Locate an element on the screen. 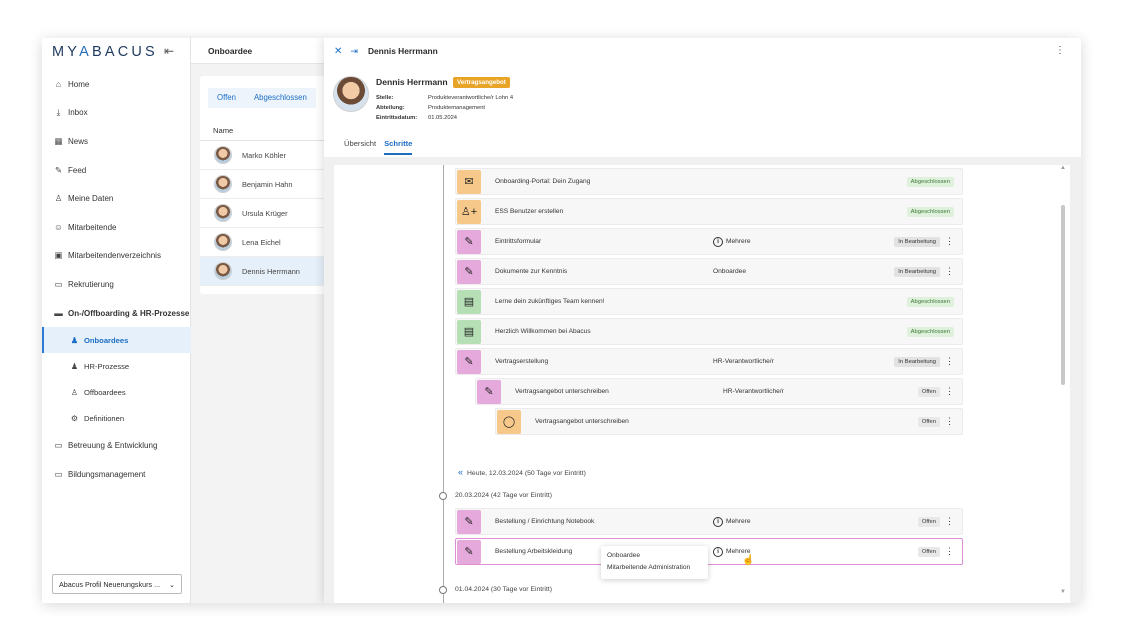 Image resolution: width=1123 pixels, height=640 pixels. table-row: Ursula Krüger is located at coordinates (262, 213).